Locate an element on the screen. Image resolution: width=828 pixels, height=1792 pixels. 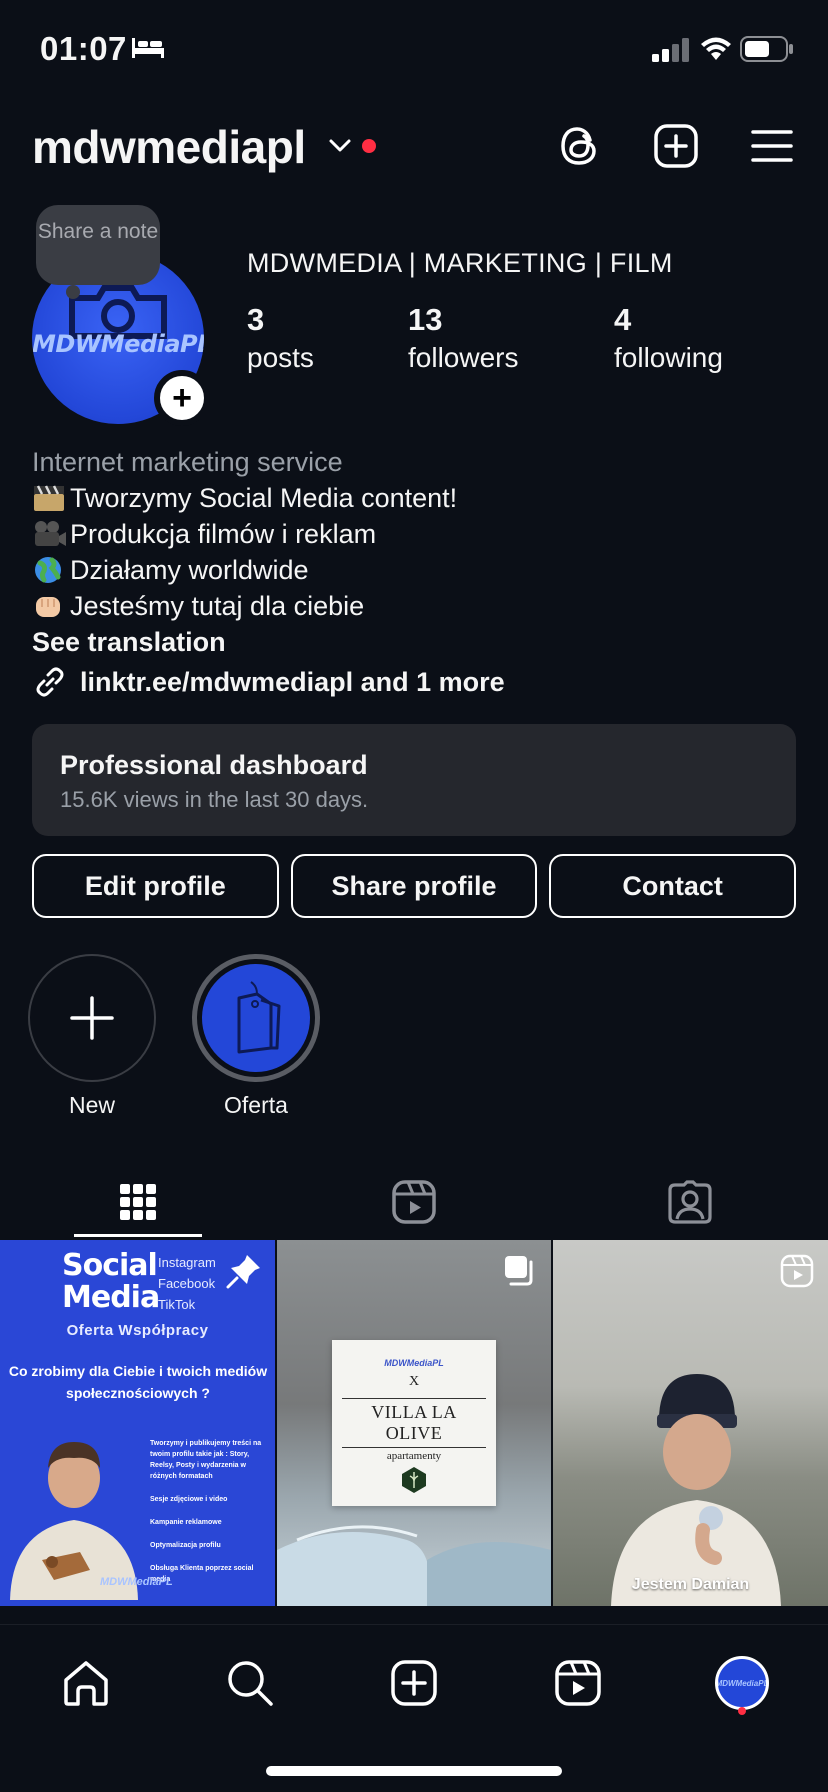
bio-line: Działamy worldwide is located at coordinates (417, 570).